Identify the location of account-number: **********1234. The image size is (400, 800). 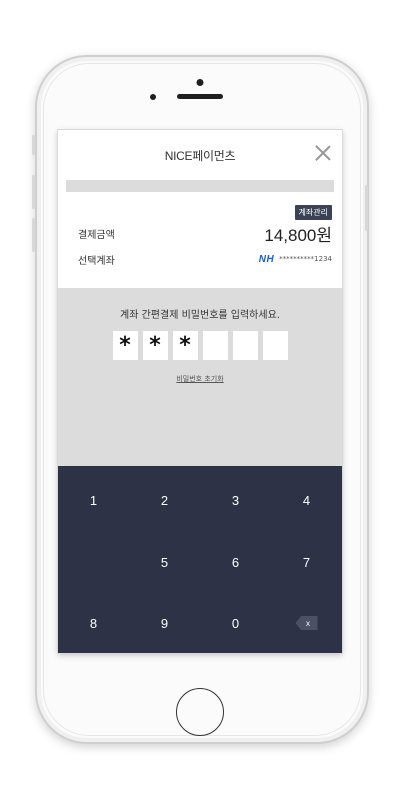
(305, 259).